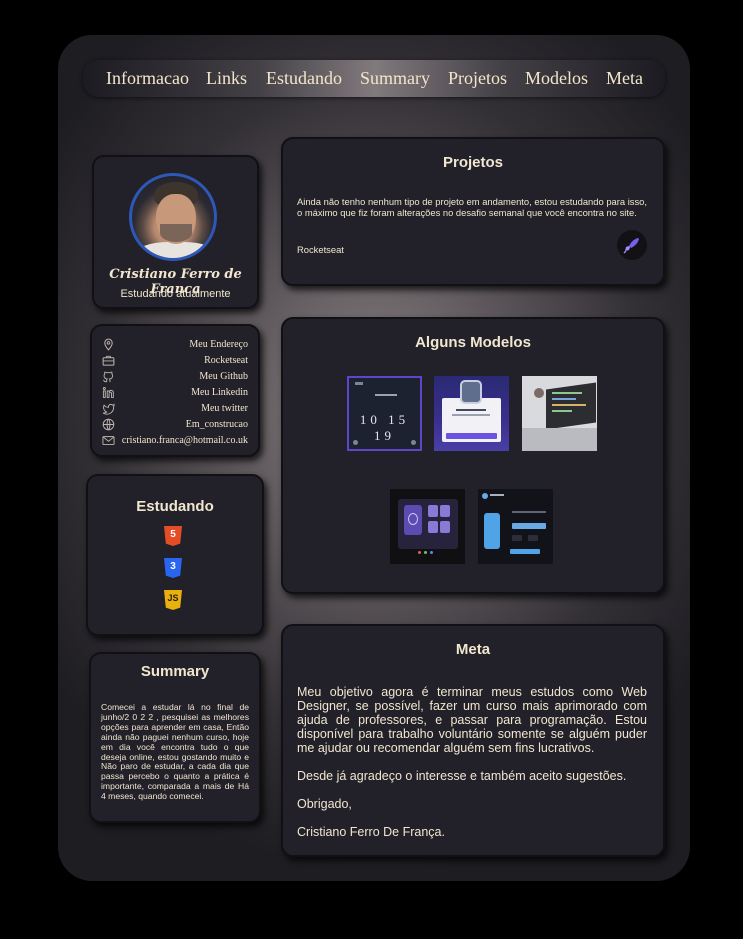  Describe the element at coordinates (108, 344) in the screenshot. I see `location-pin-icon` at that location.